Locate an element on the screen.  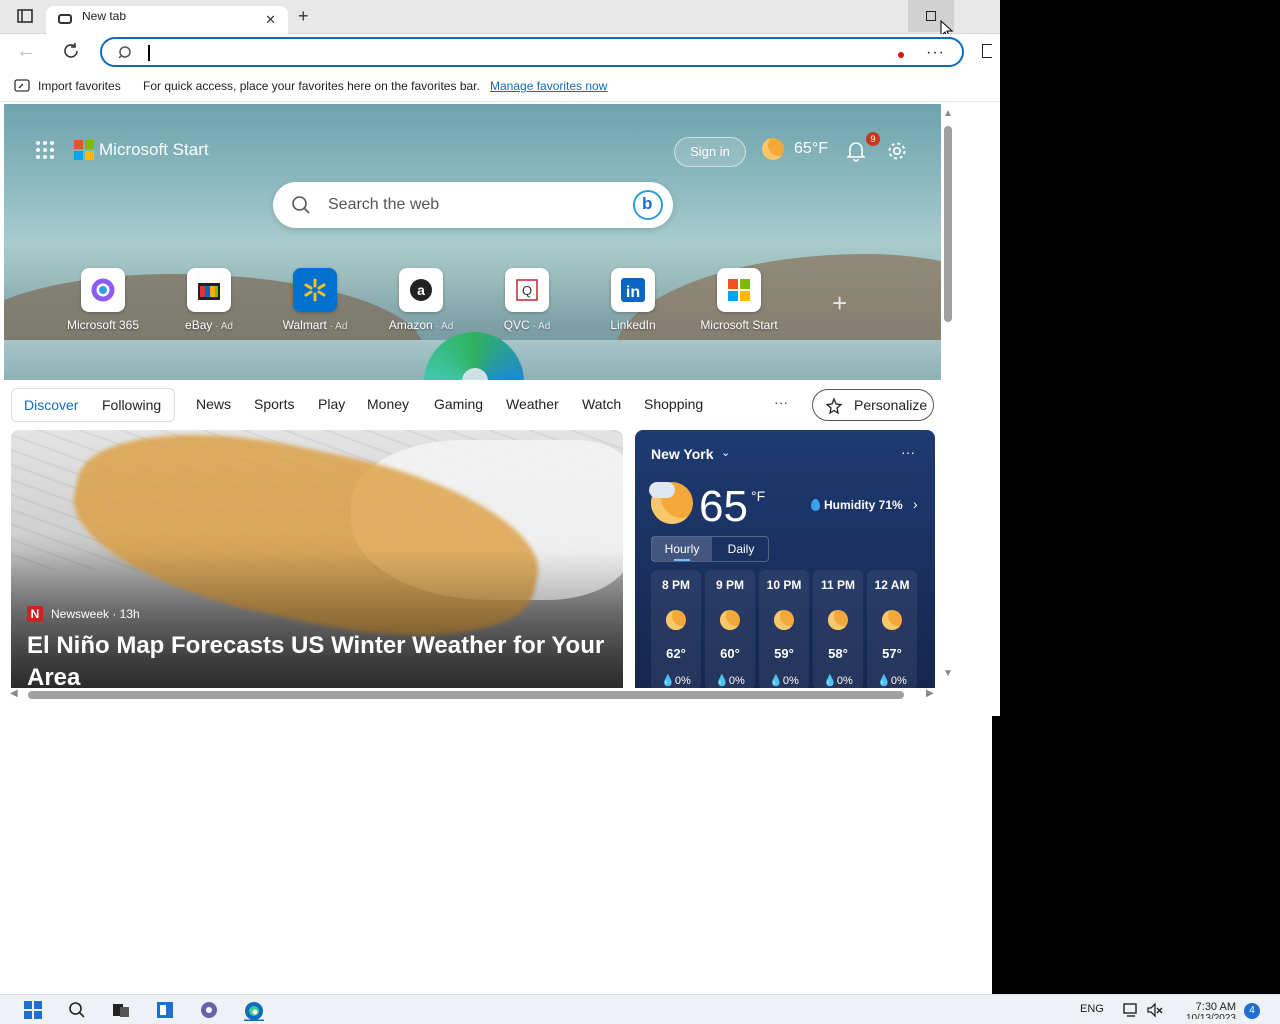
tab-play: Play is located at coordinates (331, 404).